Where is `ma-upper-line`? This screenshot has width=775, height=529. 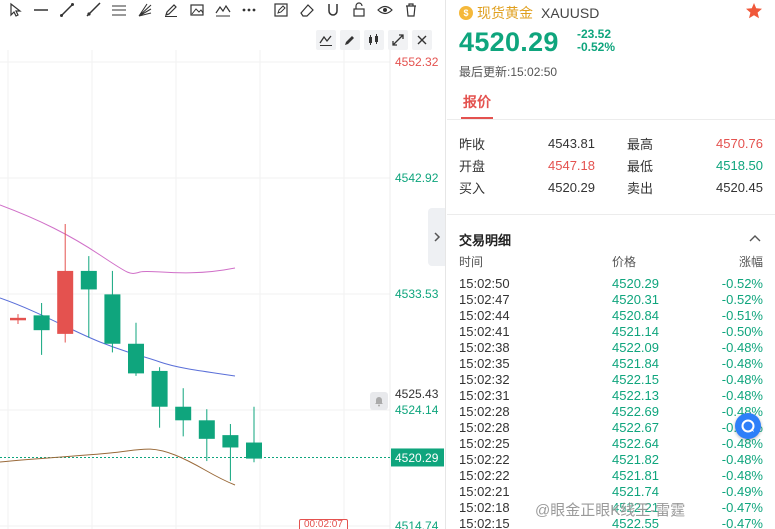
ma-upper-line is located at coordinates (118, 239).